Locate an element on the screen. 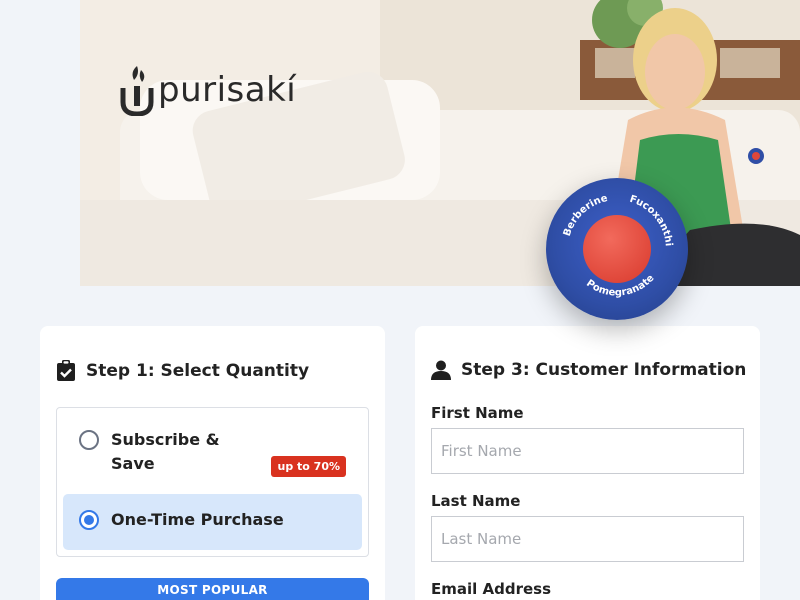 This screenshot has height=600, width=800. email-label: Email Address is located at coordinates (491, 589).